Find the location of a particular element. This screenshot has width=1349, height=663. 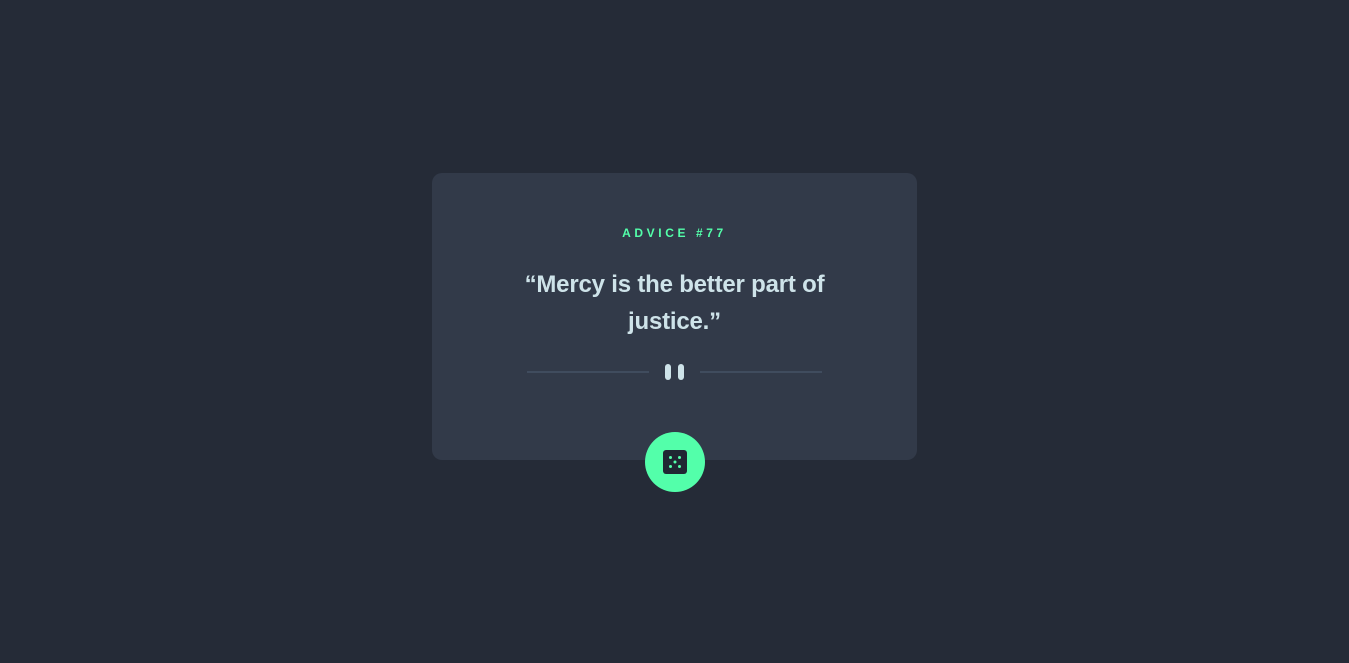

advice-number: ADVICE #77 is located at coordinates (674, 233).